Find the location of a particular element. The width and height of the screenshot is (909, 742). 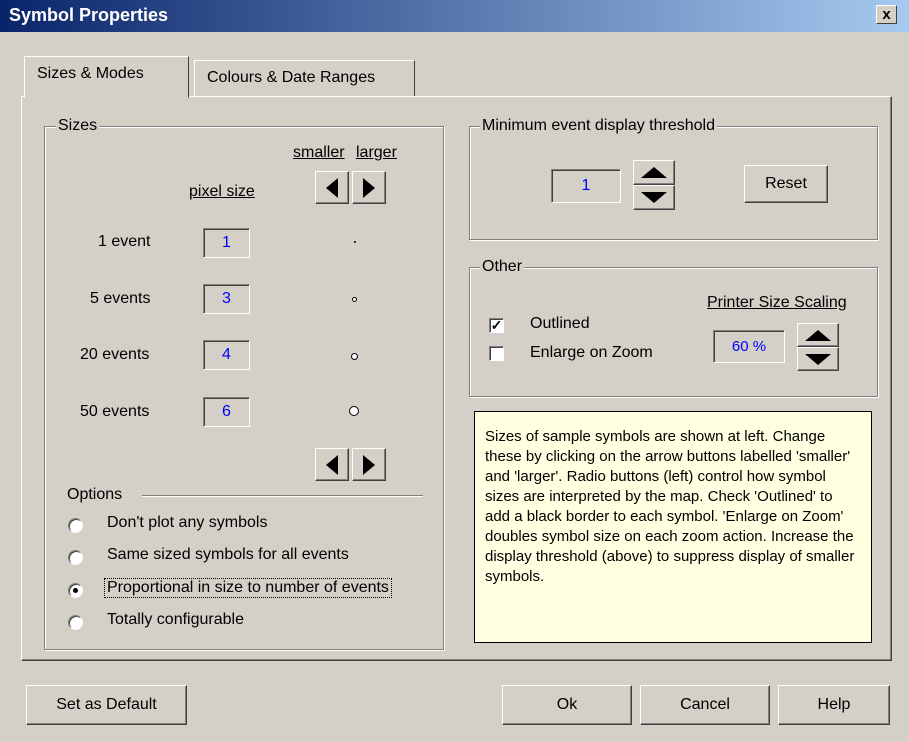

outlined-label: Outlined is located at coordinates (560, 324).